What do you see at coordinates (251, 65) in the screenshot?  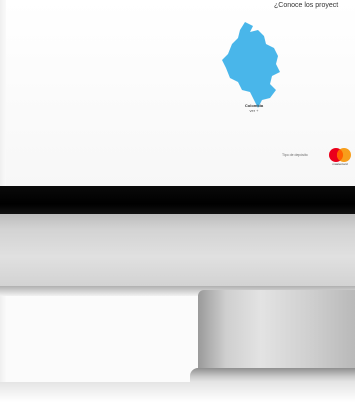 I see `colombia-shape` at bounding box center [251, 65].